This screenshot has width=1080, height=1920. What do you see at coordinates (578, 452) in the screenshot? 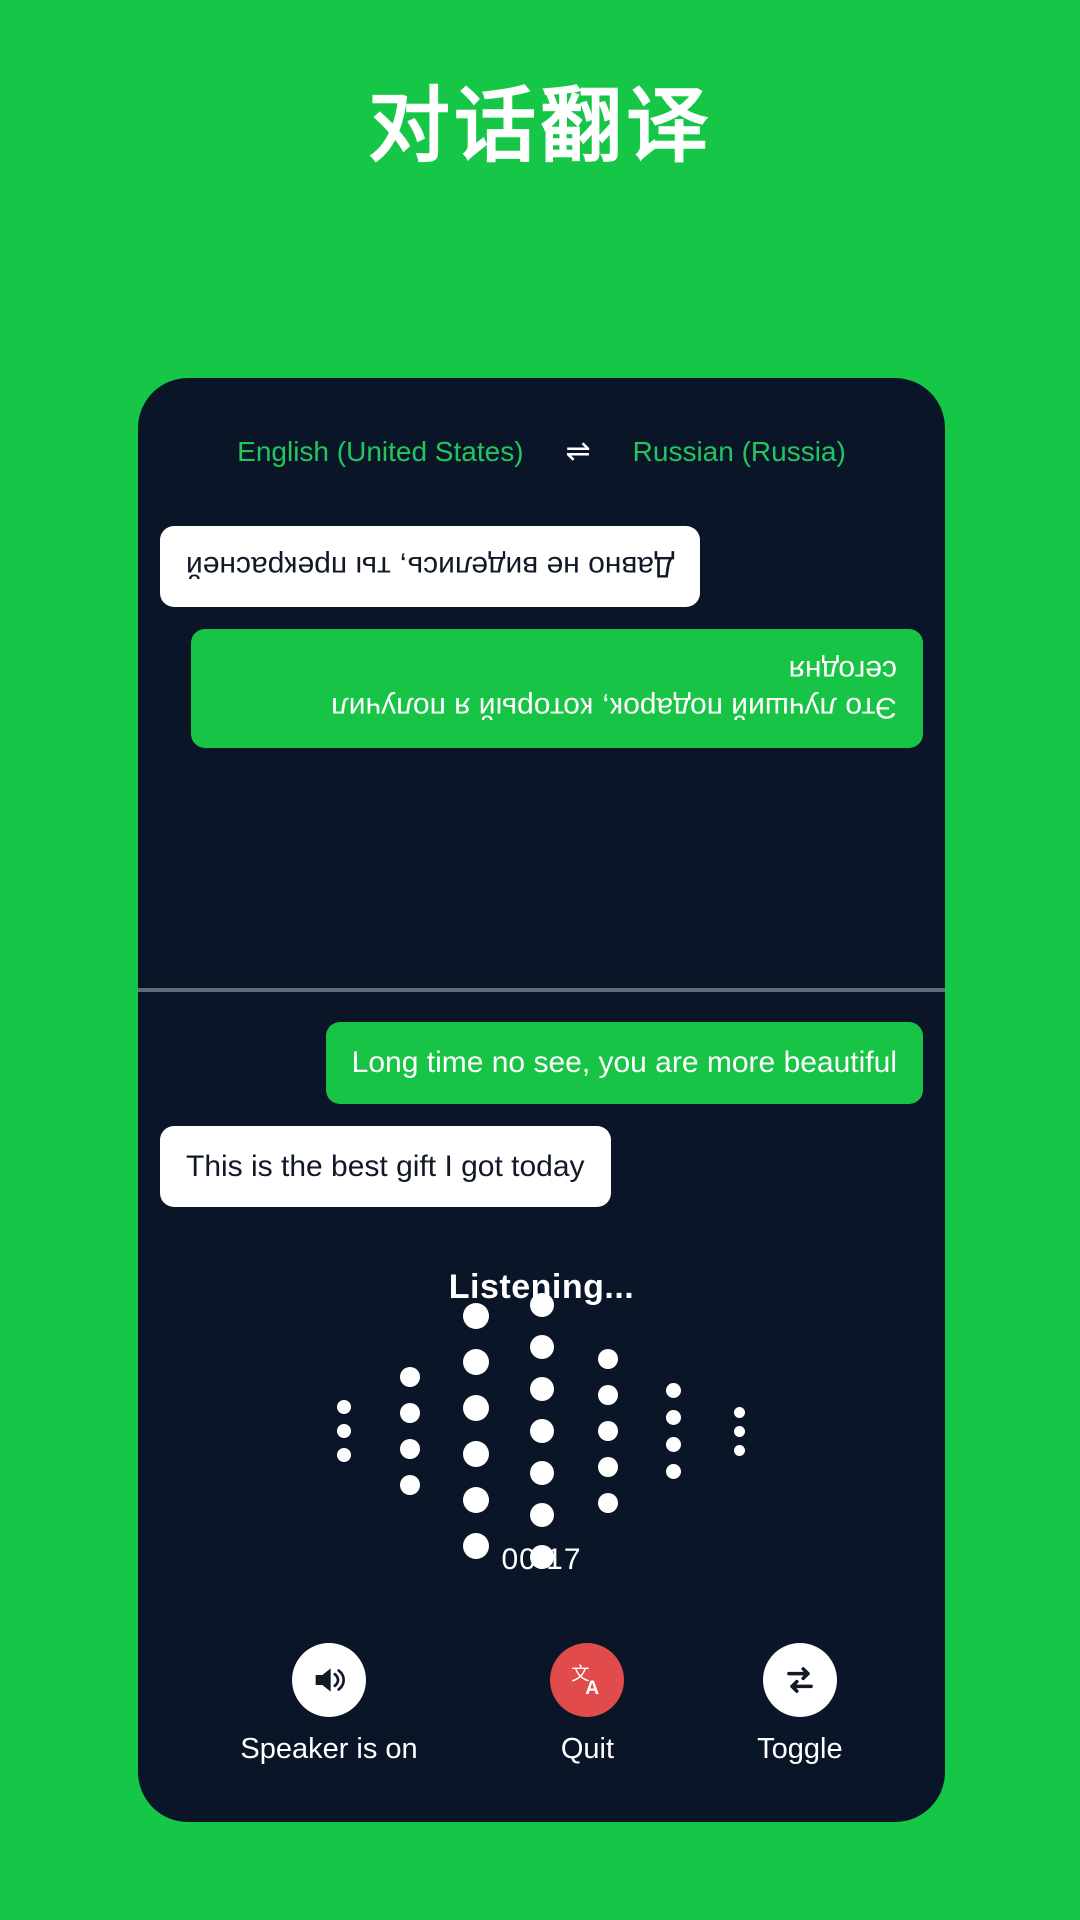
I see `swap-horizontal-icon: ⇌` at bounding box center [578, 452].